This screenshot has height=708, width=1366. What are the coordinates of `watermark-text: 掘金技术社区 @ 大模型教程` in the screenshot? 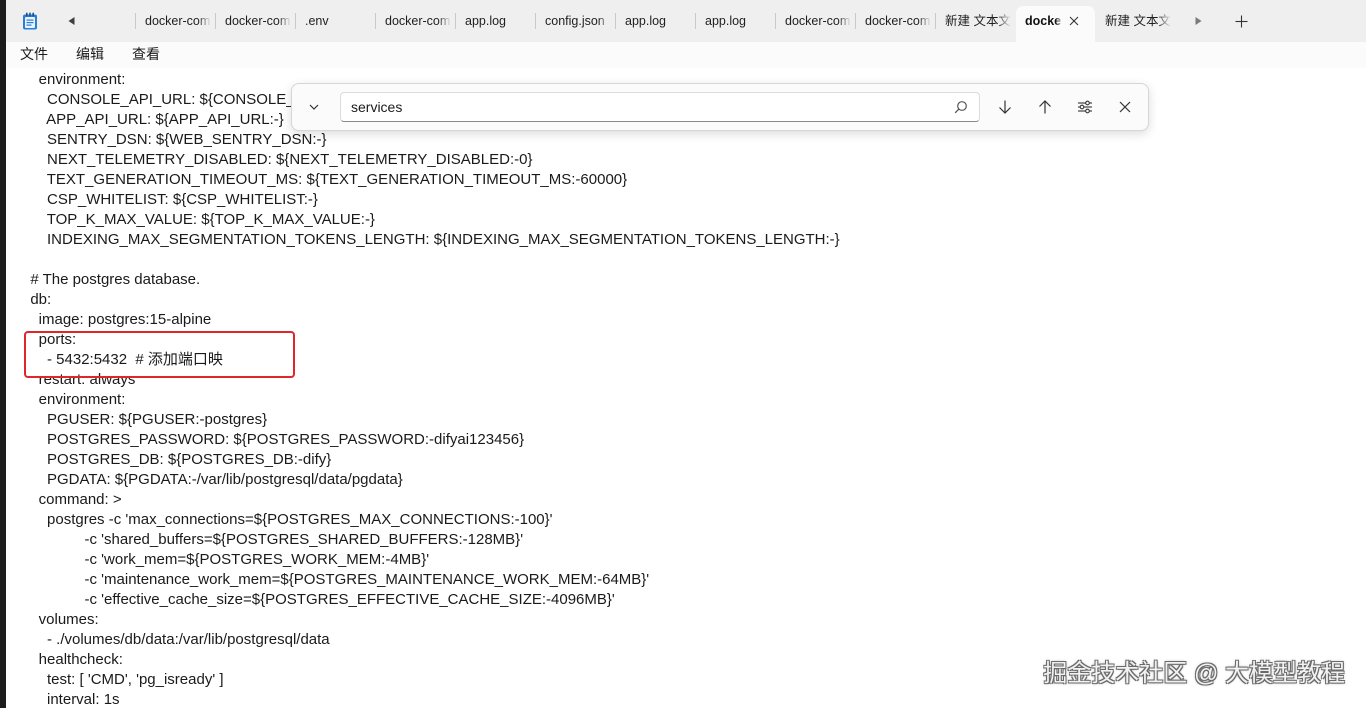 It's located at (1194, 673).